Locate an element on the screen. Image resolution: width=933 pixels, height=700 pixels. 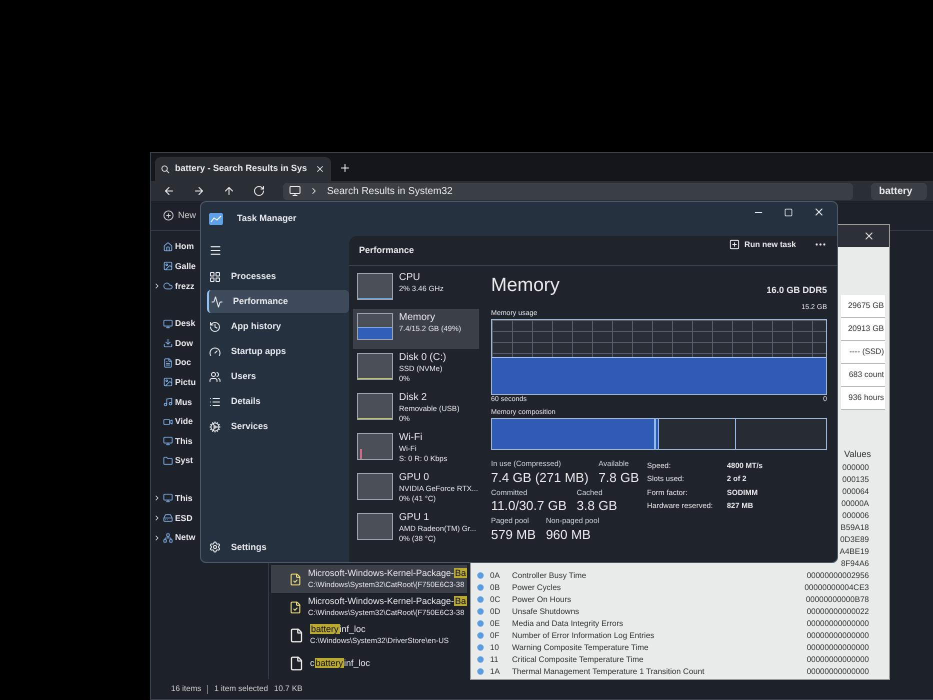
sidebar-item: Syst is located at coordinates (172, 460).